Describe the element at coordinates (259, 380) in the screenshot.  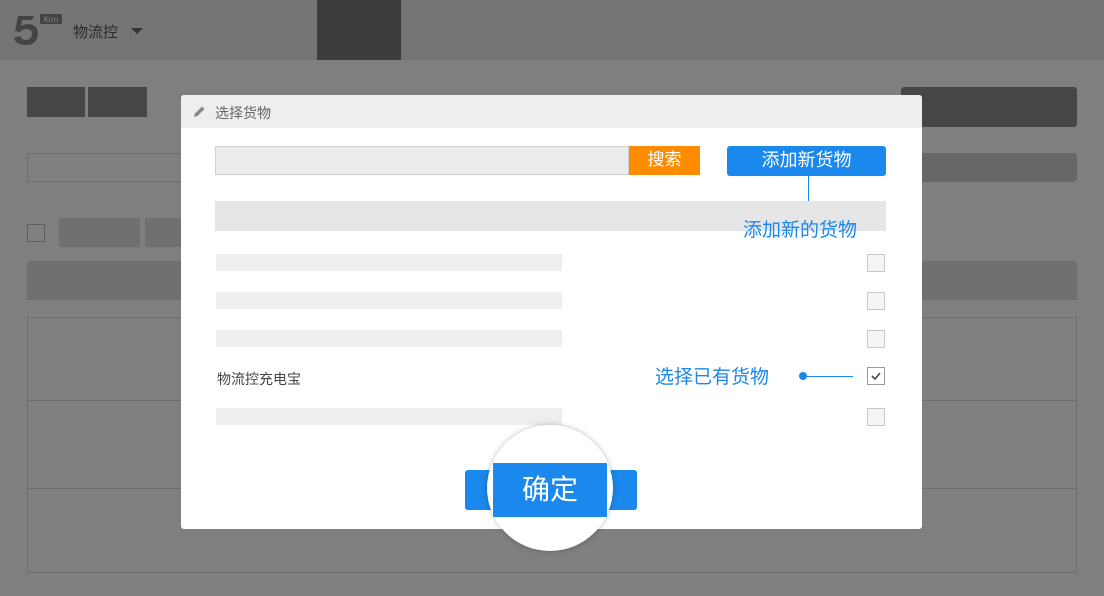
I see `list-item-name: 物流控充电宝` at that location.